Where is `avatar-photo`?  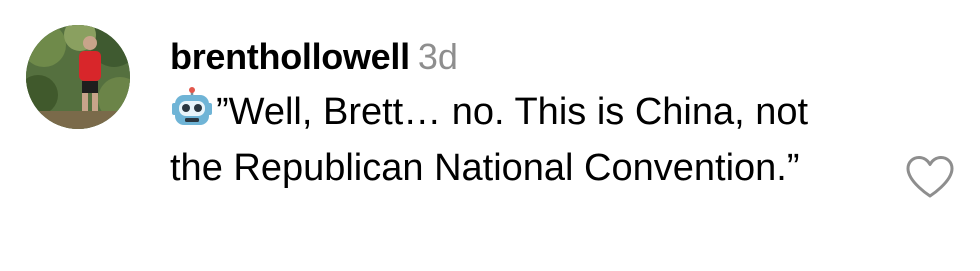 avatar-photo is located at coordinates (78, 77).